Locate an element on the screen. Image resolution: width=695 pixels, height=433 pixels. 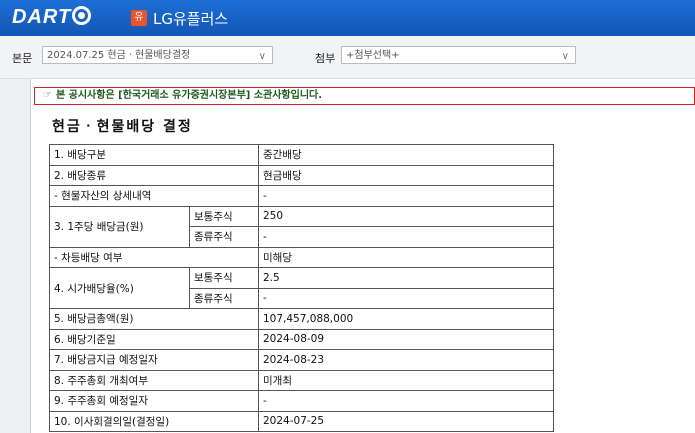
document-select-value: 2024.07.25 현금ㆍ현물배당결정 is located at coordinates (119, 55).